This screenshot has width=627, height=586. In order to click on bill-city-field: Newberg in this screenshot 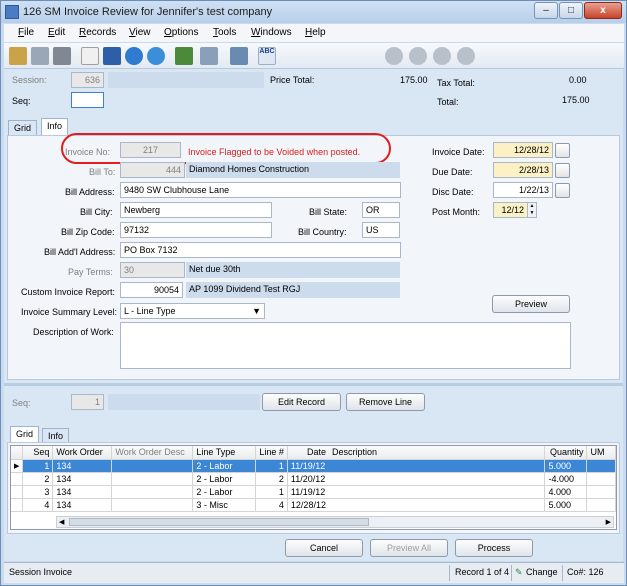, I will do `click(196, 210)`.